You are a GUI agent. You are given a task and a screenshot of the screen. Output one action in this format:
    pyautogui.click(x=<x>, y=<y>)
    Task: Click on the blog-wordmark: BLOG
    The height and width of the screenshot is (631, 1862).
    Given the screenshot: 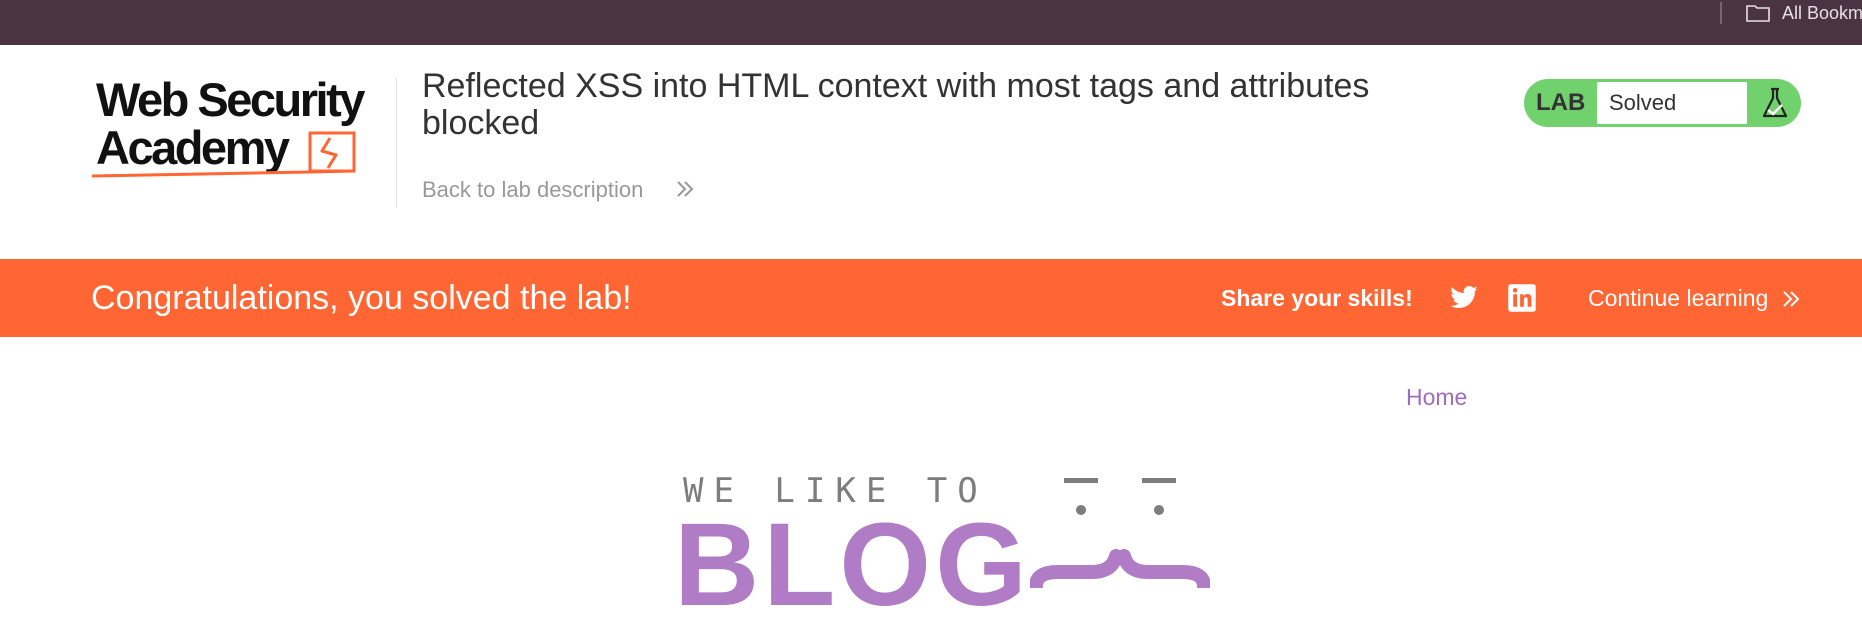 What is the action you would take?
    pyautogui.click(x=852, y=565)
    